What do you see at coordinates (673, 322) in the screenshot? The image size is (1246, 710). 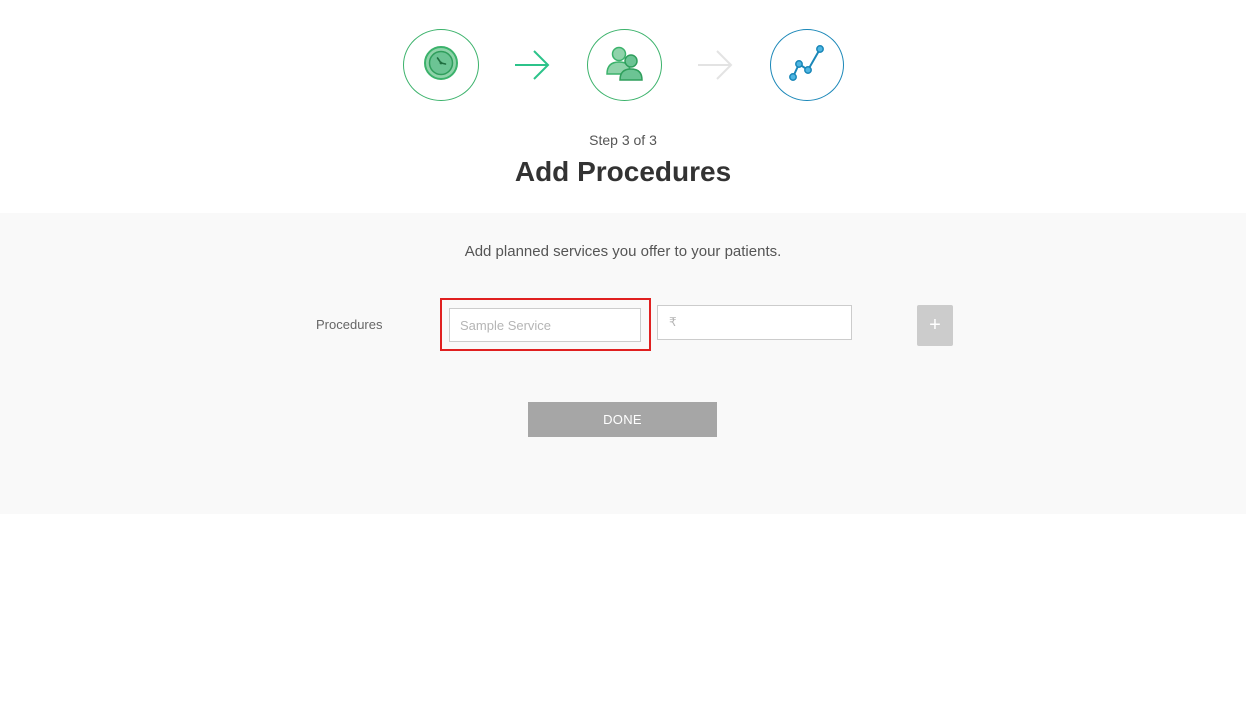 I see `rupee-icon: ₹` at bounding box center [673, 322].